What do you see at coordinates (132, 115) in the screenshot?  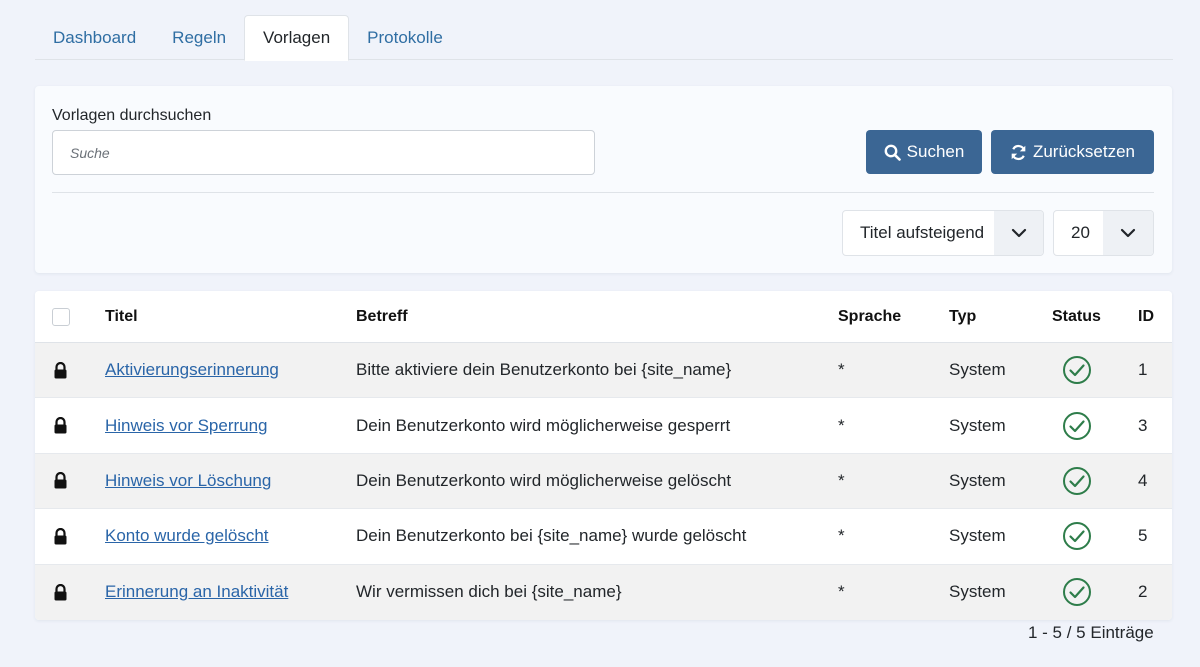 I see `search-label: Vorlagen durchsuchen` at bounding box center [132, 115].